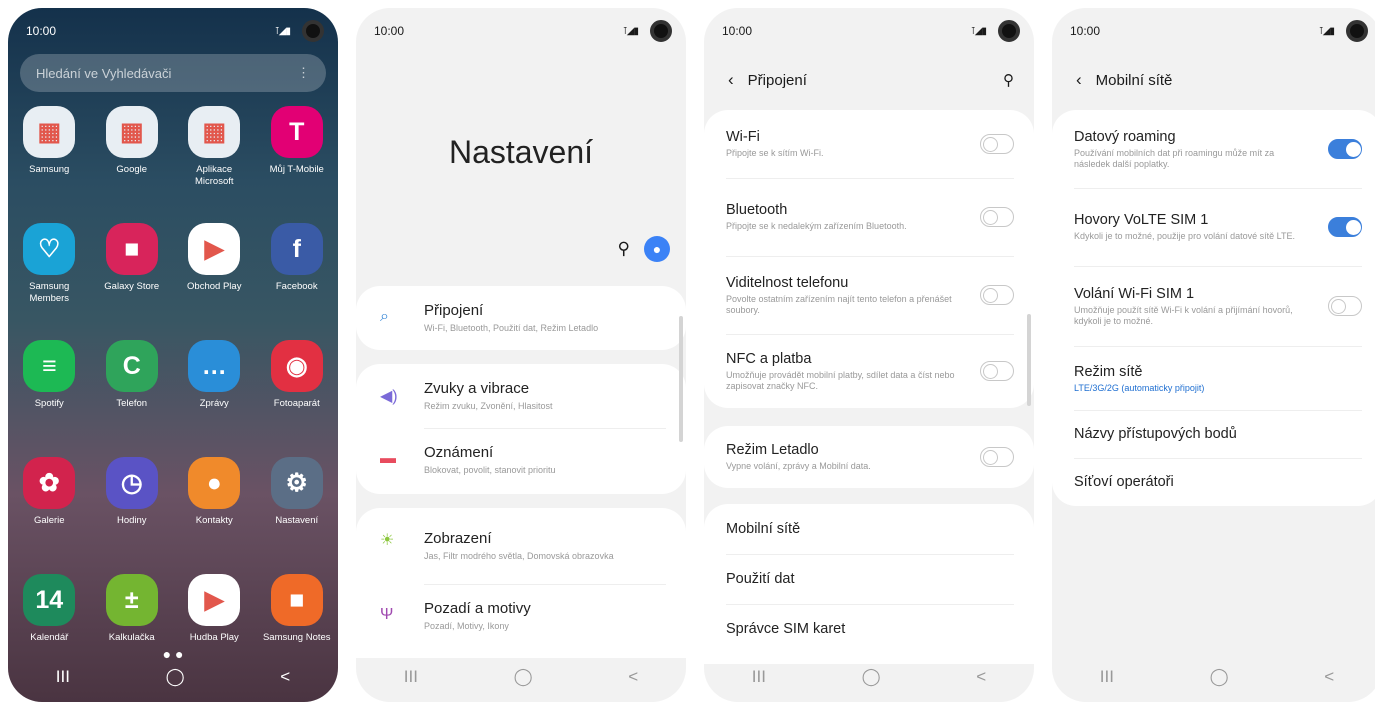  Describe the element at coordinates (173, 73) in the screenshot. I see `finder-search-bar: Hledání ve Vyhledávači ⋮` at that location.